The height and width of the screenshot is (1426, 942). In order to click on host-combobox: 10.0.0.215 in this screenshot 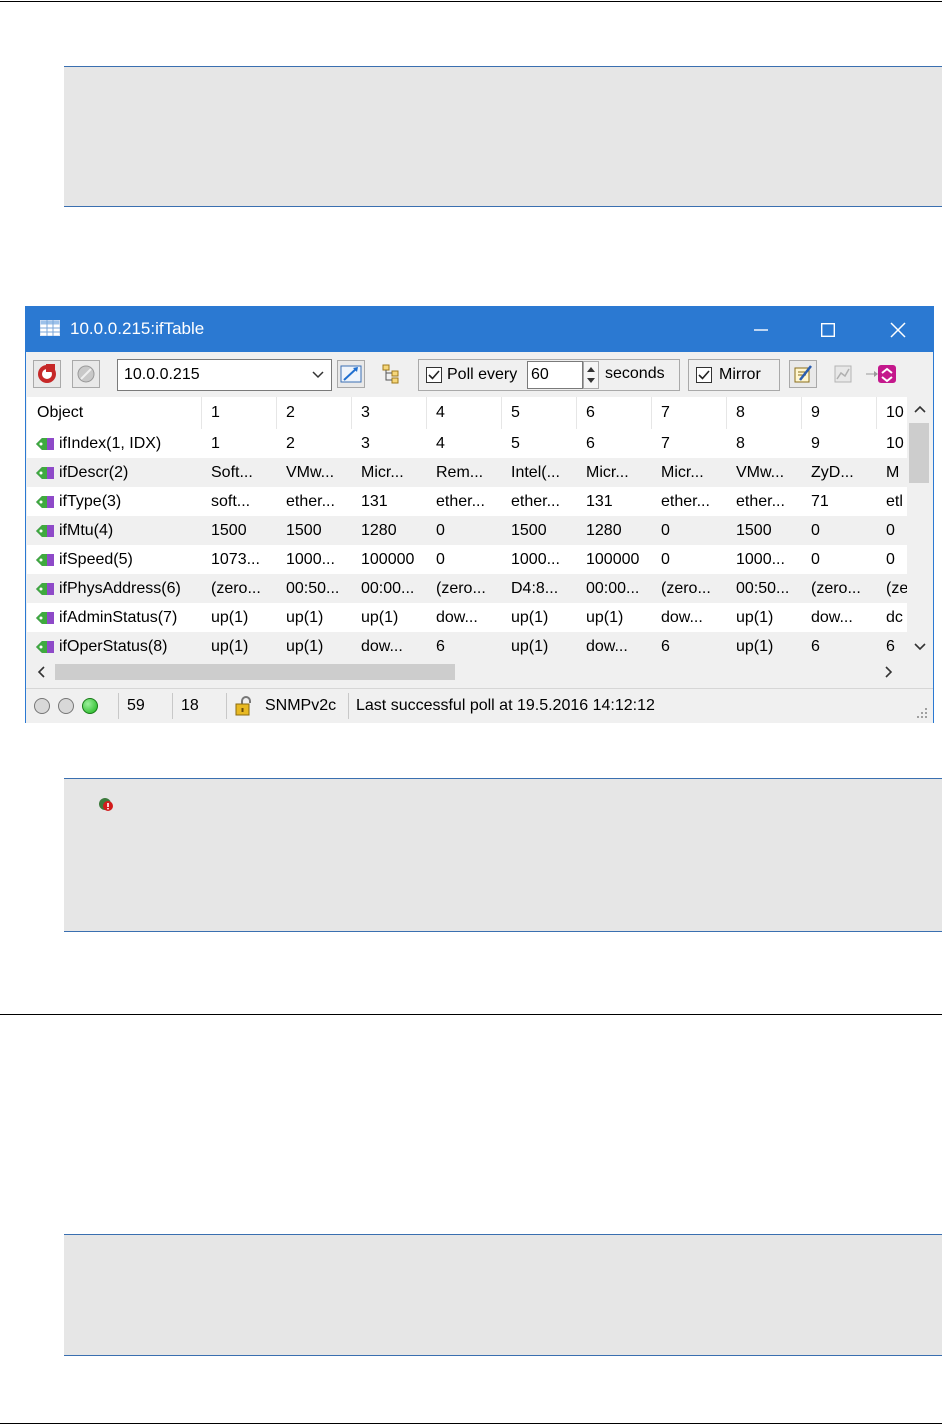, I will do `click(224, 375)`.